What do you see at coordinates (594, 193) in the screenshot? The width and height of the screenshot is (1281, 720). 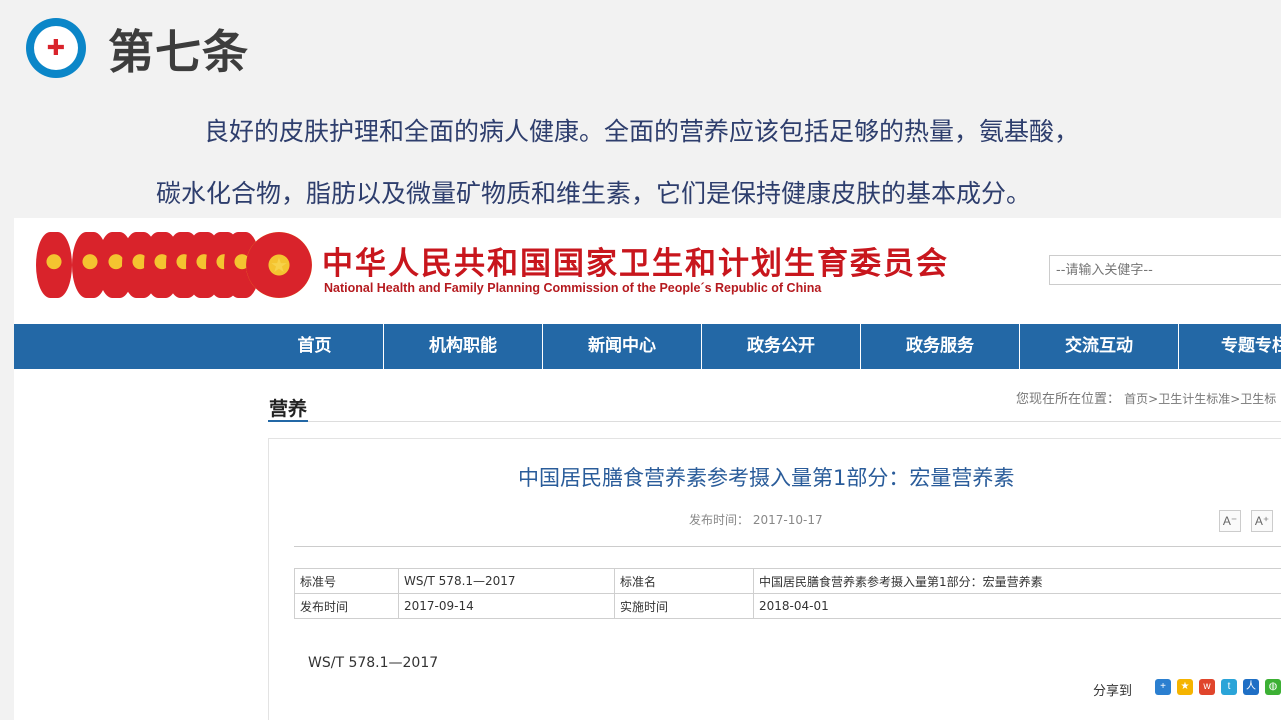 I see `body-text-line-2: 碳水化合物，脂肪以及微量矿物质和维生素，它们是保持健康皮肤的基本成分。` at bounding box center [594, 193].